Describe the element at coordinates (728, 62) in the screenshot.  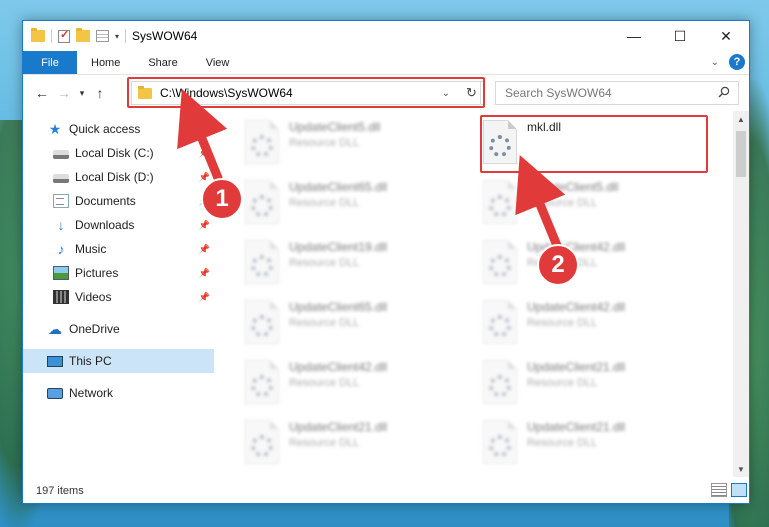
I see `ribbon-right-controls: ⌄ ?` at that location.